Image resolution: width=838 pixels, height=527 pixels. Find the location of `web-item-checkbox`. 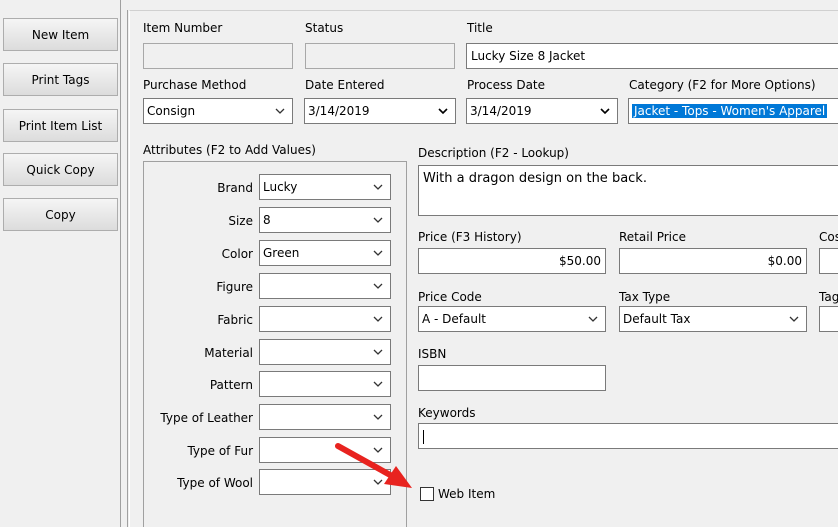

web-item-checkbox is located at coordinates (427, 494).